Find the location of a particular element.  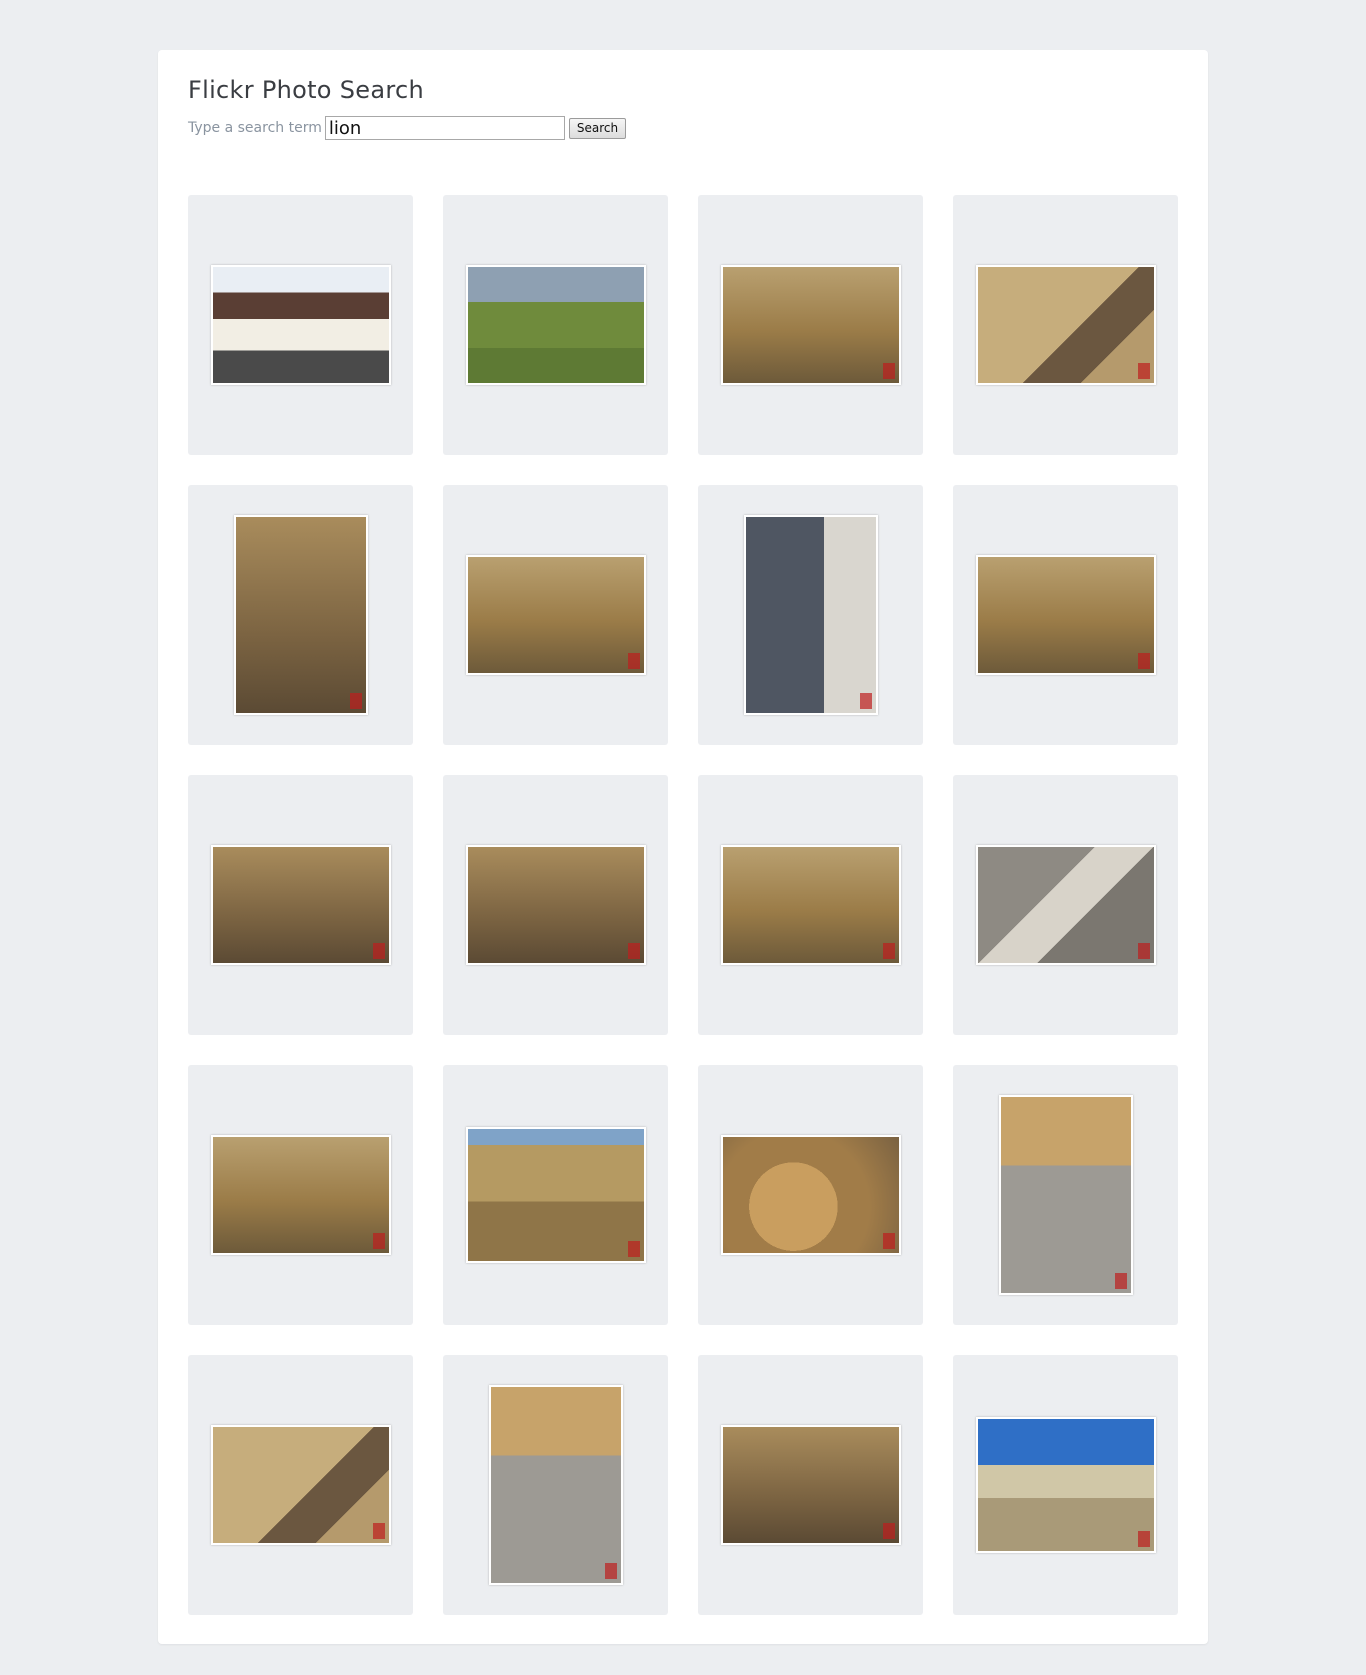

search-form: Type a search term Search is located at coordinates (407, 128).